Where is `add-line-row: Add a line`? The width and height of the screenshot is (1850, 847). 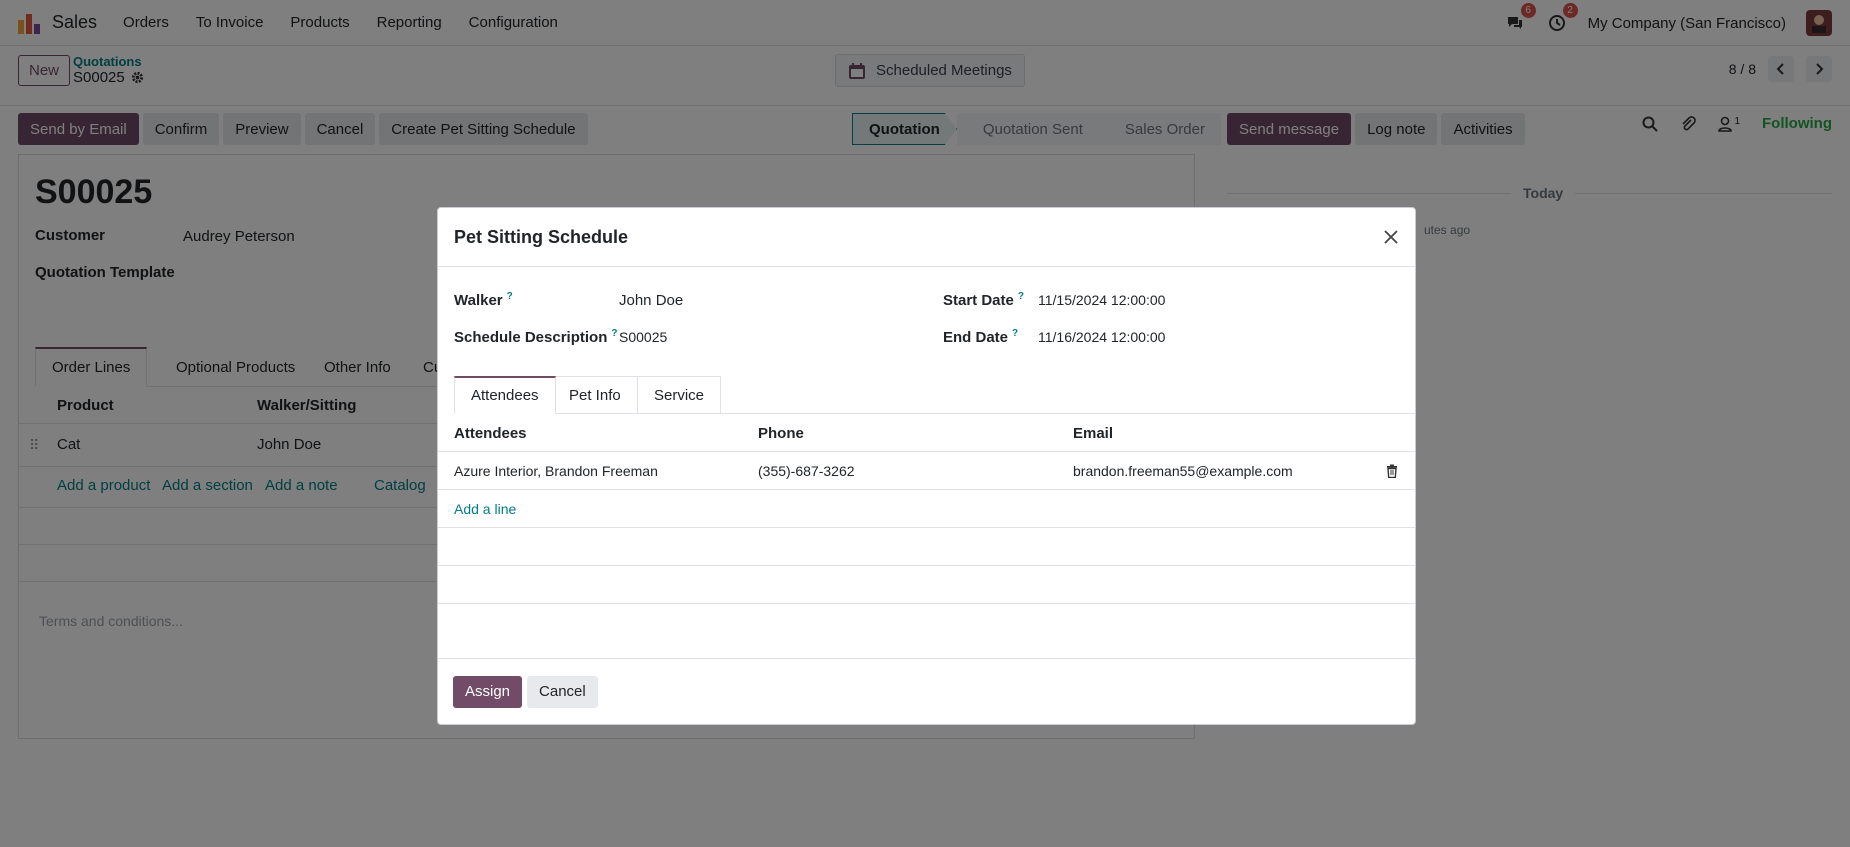 add-line-row: Add a line is located at coordinates (926, 509).